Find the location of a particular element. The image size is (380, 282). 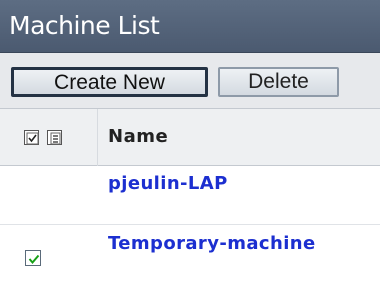

select-all-icon is located at coordinates (31, 137).